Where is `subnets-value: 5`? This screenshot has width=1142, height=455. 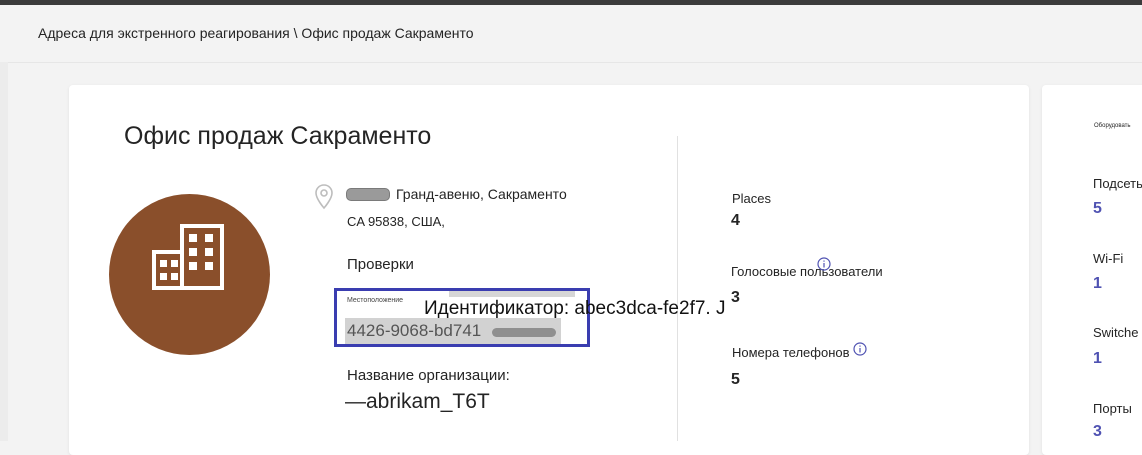 subnets-value: 5 is located at coordinates (1097, 209).